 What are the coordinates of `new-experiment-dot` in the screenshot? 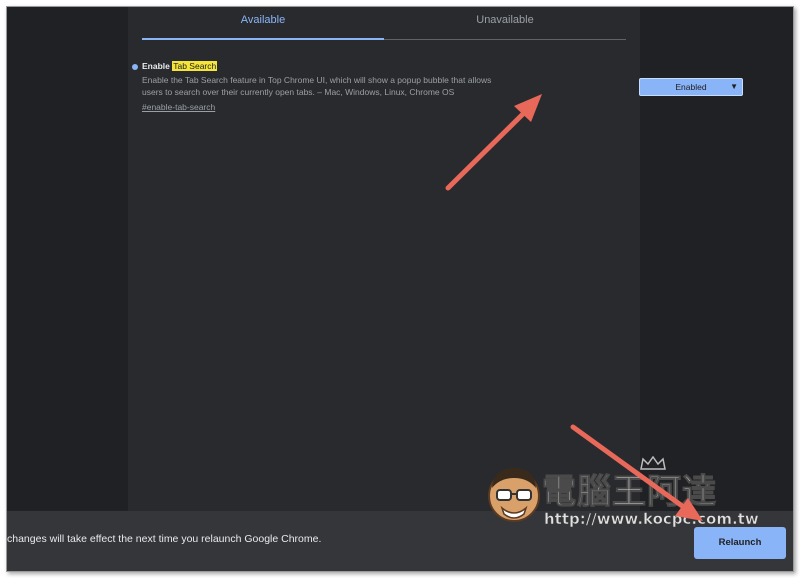 It's located at (135, 67).